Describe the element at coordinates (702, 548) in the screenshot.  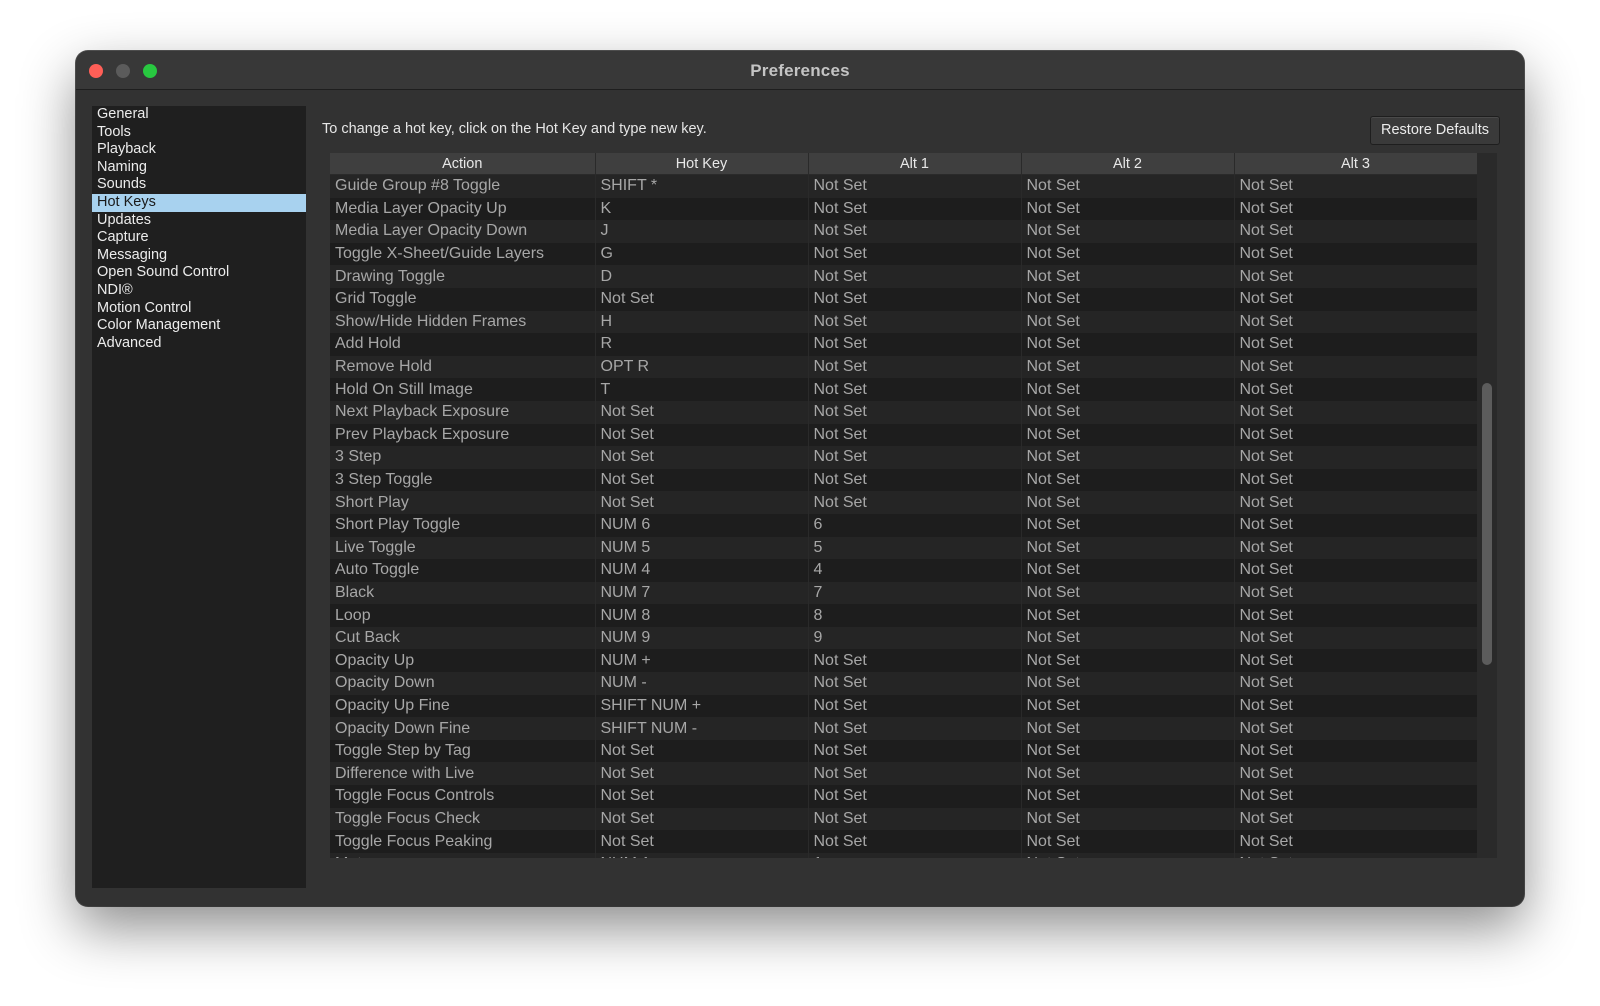
I see `hotkey-cell: NUM 5` at that location.